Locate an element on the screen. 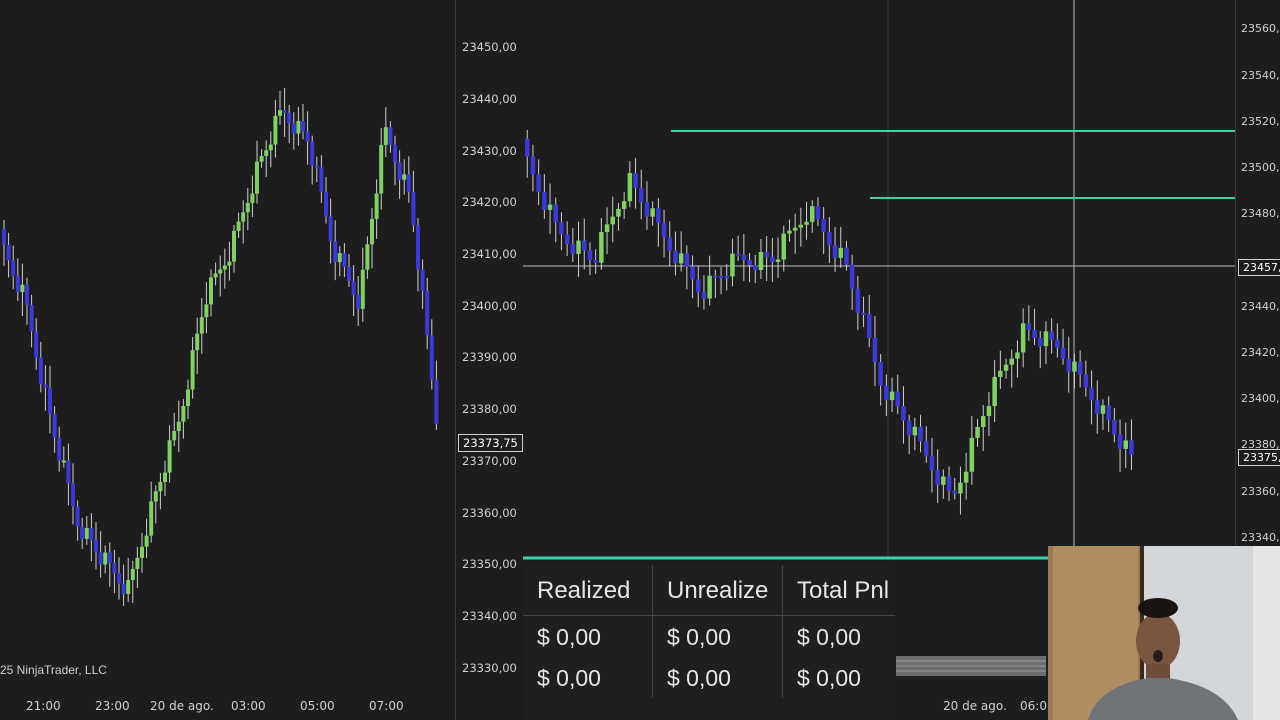  right-axis-label: 23500,00 is located at coordinates (1260, 167).